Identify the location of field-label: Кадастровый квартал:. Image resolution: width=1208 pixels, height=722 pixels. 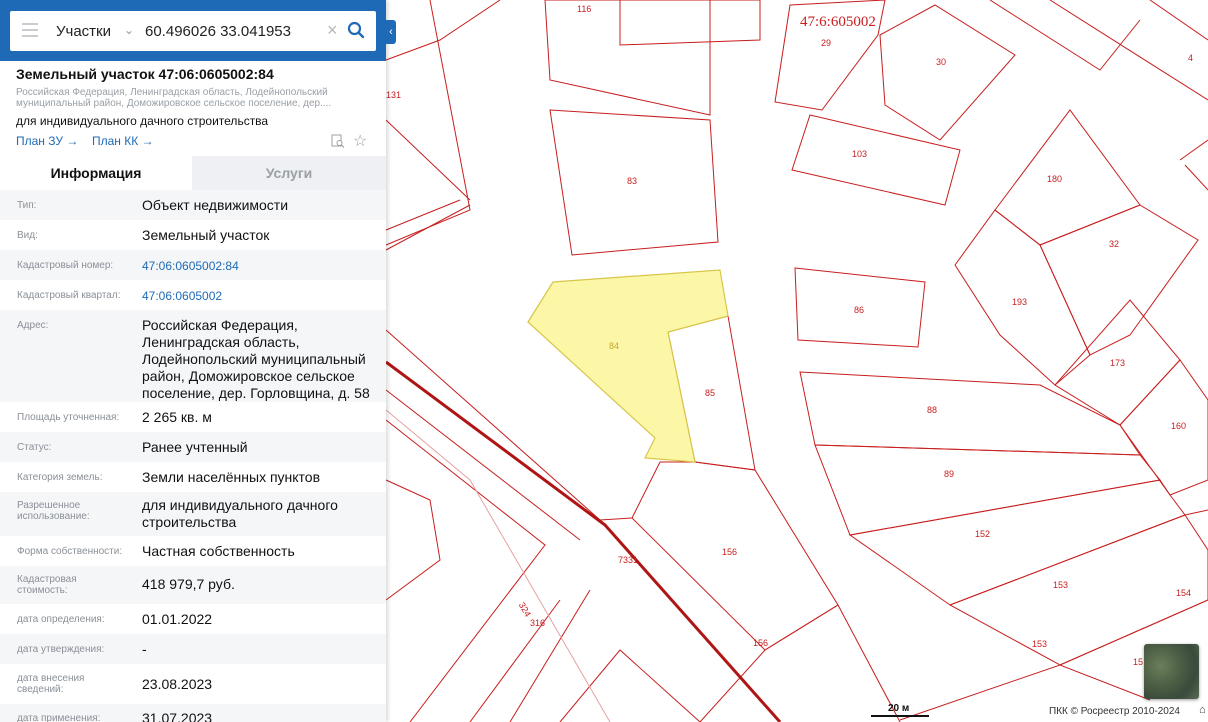
(69, 295).